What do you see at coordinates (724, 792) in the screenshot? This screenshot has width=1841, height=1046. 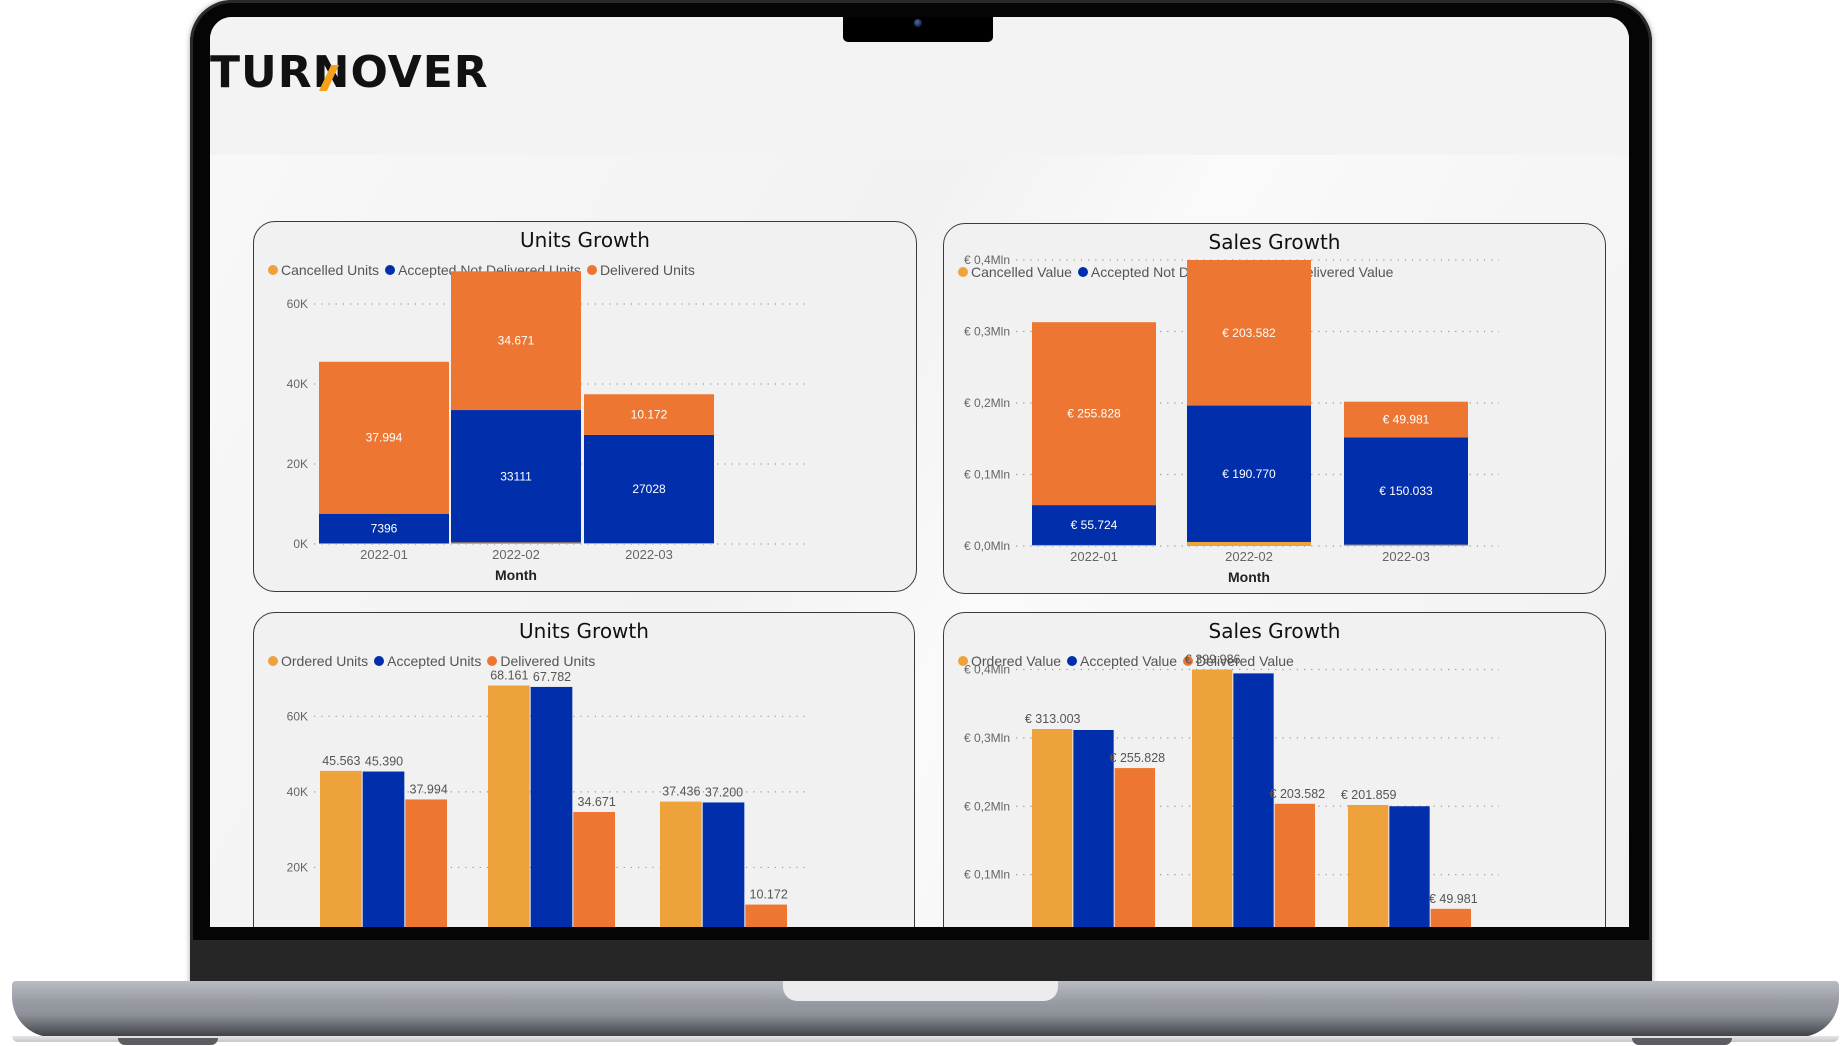 I see `data-label: 37.200` at bounding box center [724, 792].